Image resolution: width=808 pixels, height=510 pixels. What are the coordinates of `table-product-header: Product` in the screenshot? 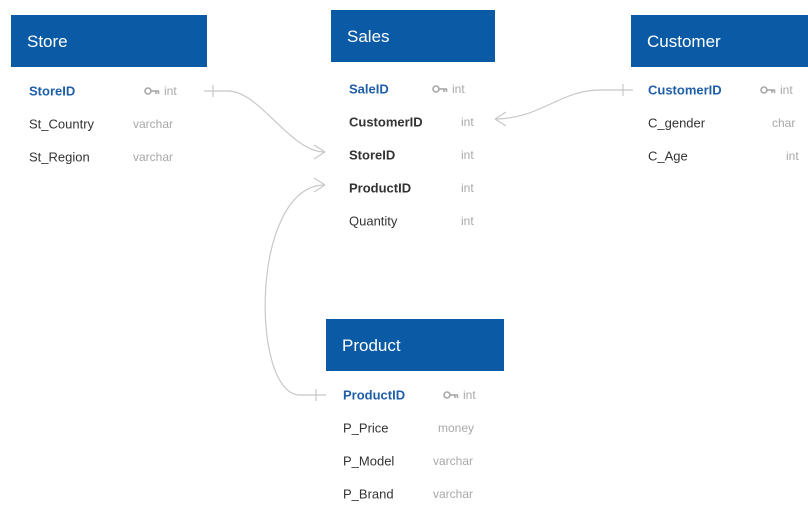 It's located at (415, 345).